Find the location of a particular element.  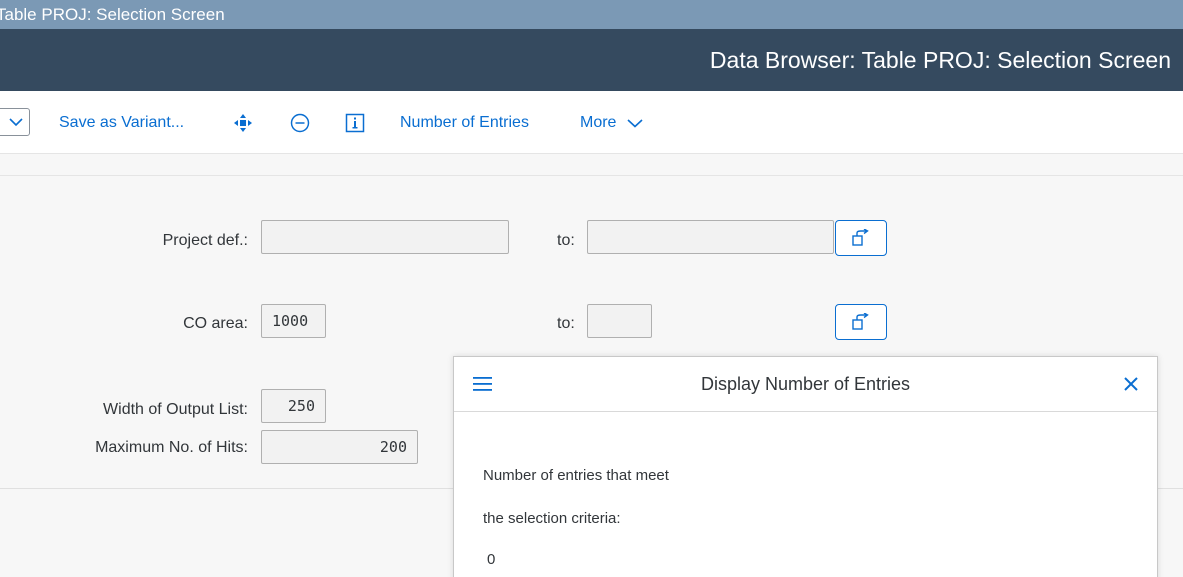

project-def-to-label: to: is located at coordinates (566, 240).